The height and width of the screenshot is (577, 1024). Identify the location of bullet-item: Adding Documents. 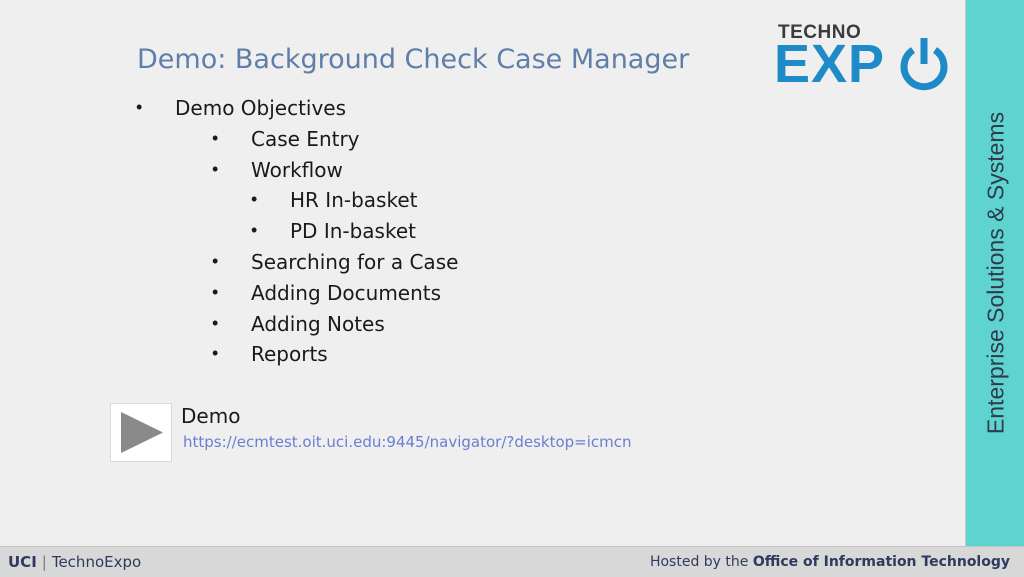
(346, 292).